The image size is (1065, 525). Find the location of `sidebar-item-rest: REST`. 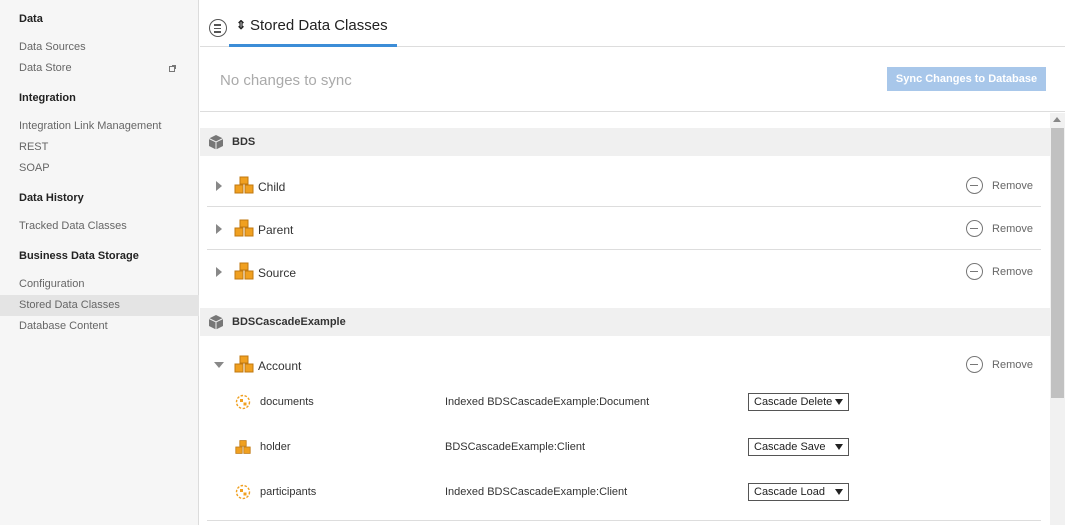

sidebar-item-rest: REST is located at coordinates (99, 147).